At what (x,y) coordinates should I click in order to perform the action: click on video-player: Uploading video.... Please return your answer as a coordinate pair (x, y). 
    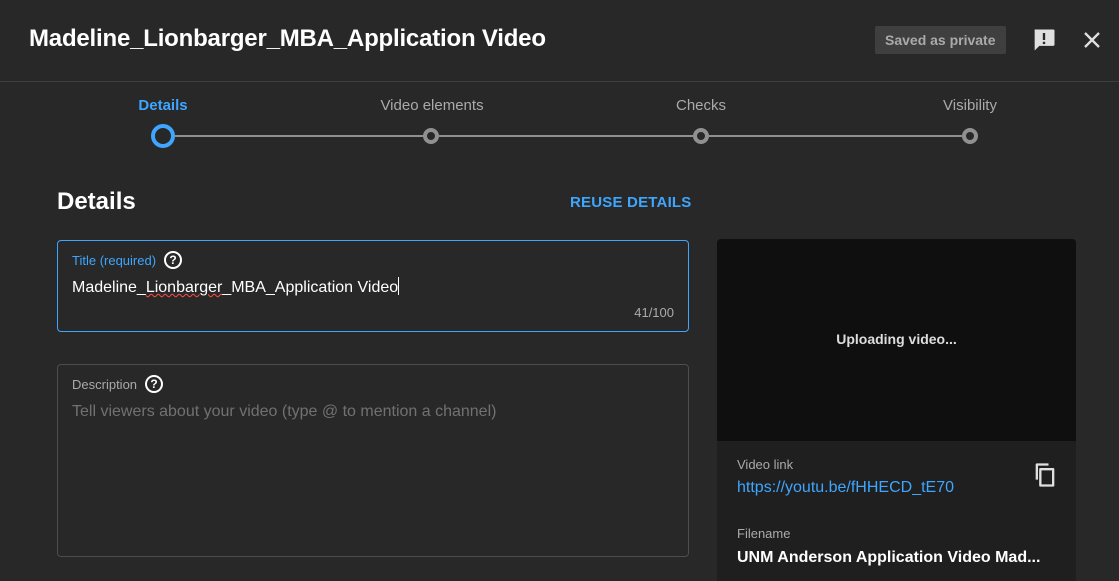
    Looking at the image, I should click on (896, 340).